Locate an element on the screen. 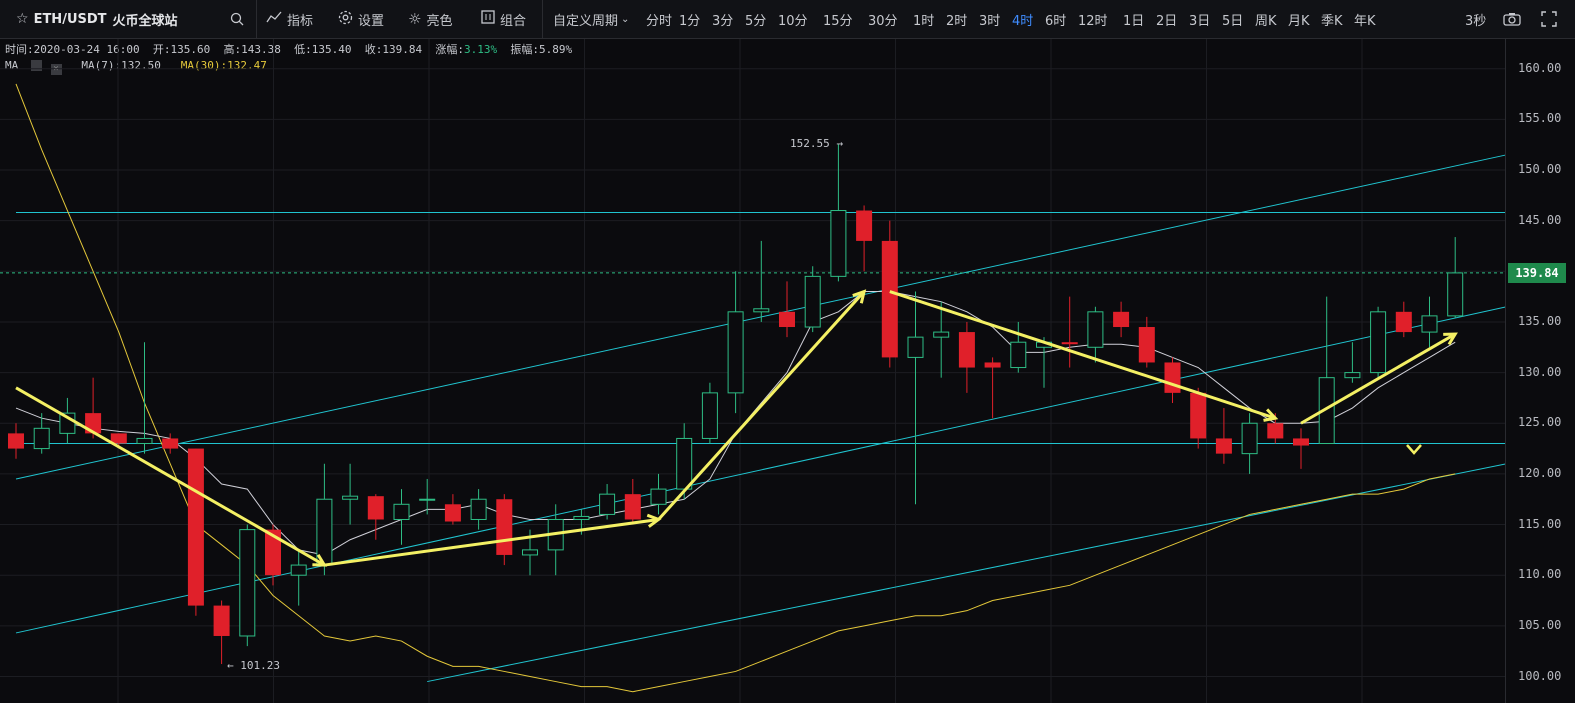 The height and width of the screenshot is (703, 1575). indicator-icon is located at coordinates (274, 19).